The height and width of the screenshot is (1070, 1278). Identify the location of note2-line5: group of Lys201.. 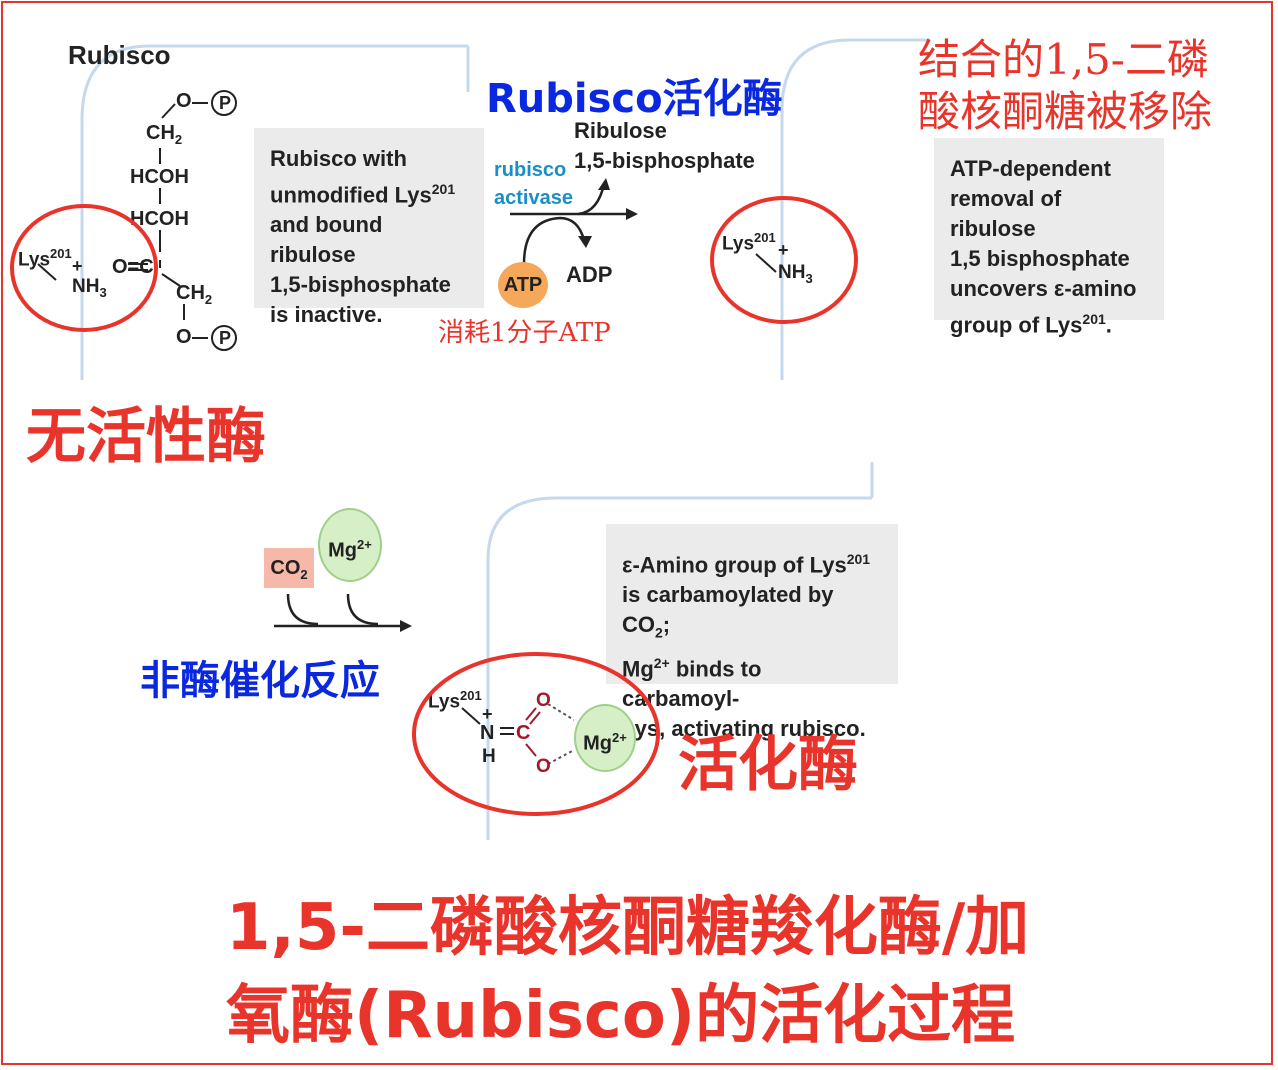
(1031, 324).